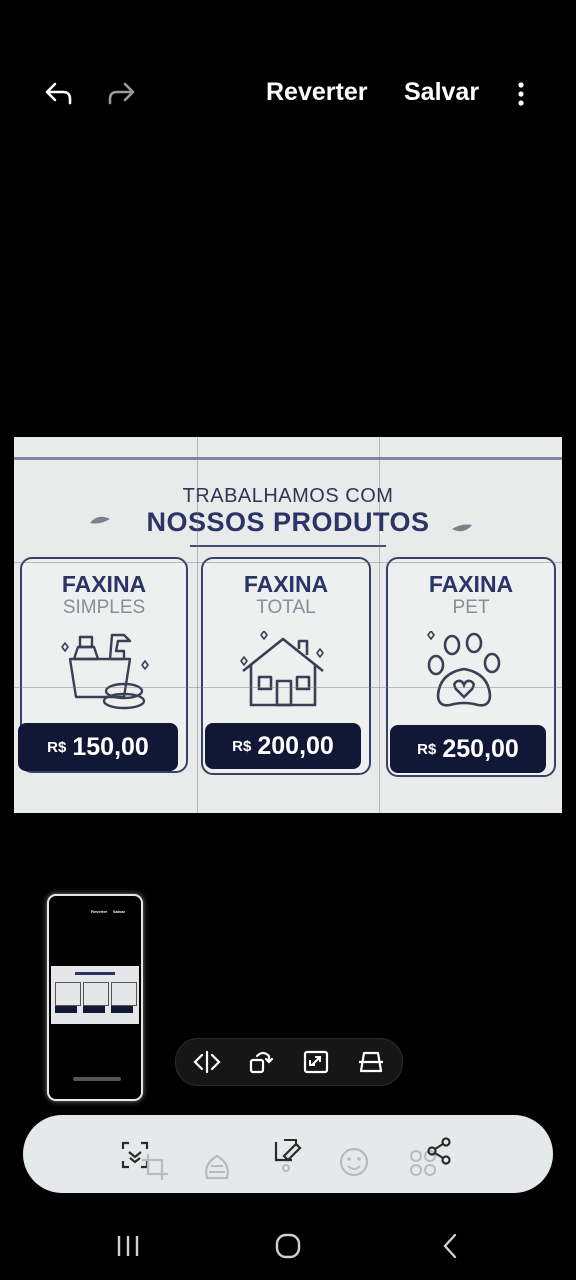 The image size is (576, 1280). I want to click on left-leaf-icon, so click(100, 520).